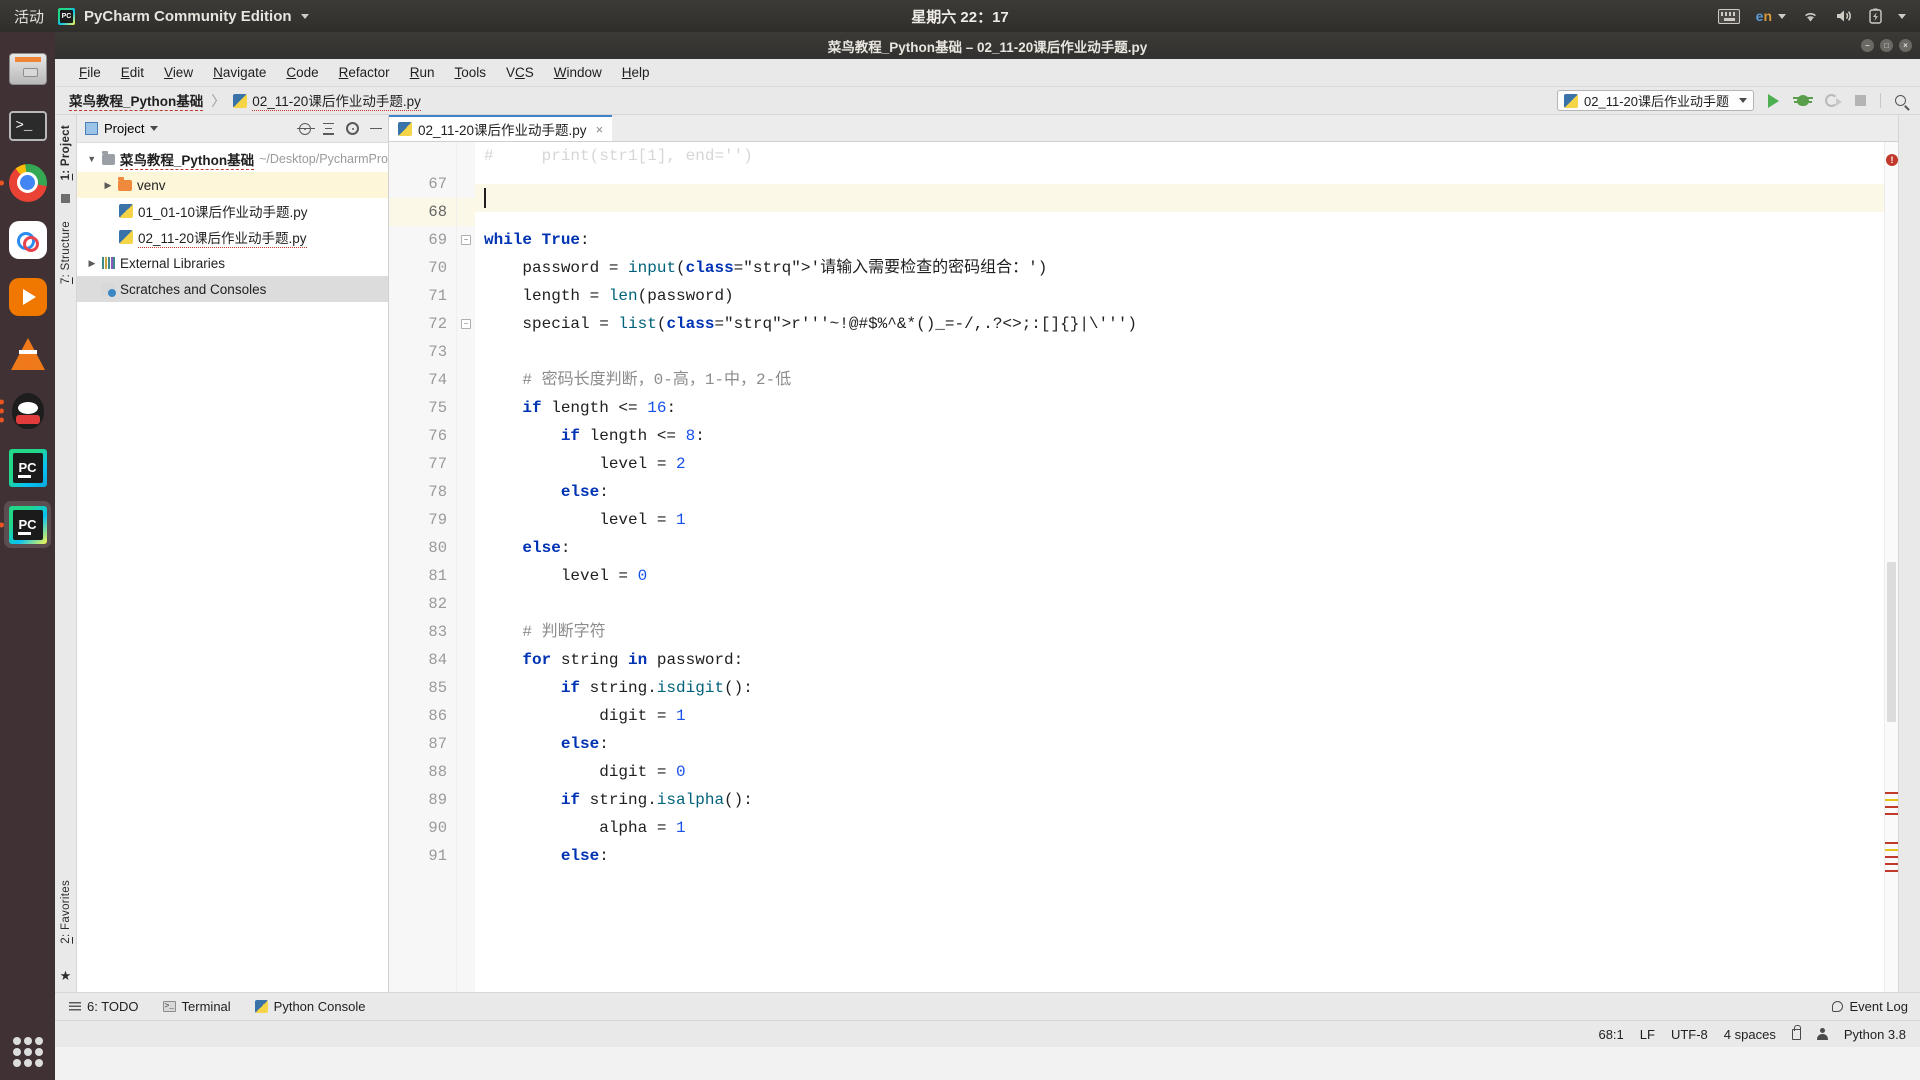 This screenshot has height=1080, width=1920. Describe the element at coordinates (306, 128) in the screenshot. I see `locate-icon` at that location.